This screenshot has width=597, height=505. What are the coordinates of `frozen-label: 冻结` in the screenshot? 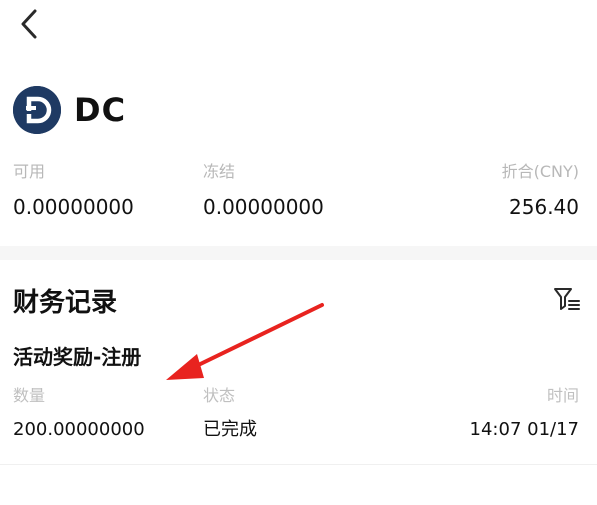 It's located at (219, 171).